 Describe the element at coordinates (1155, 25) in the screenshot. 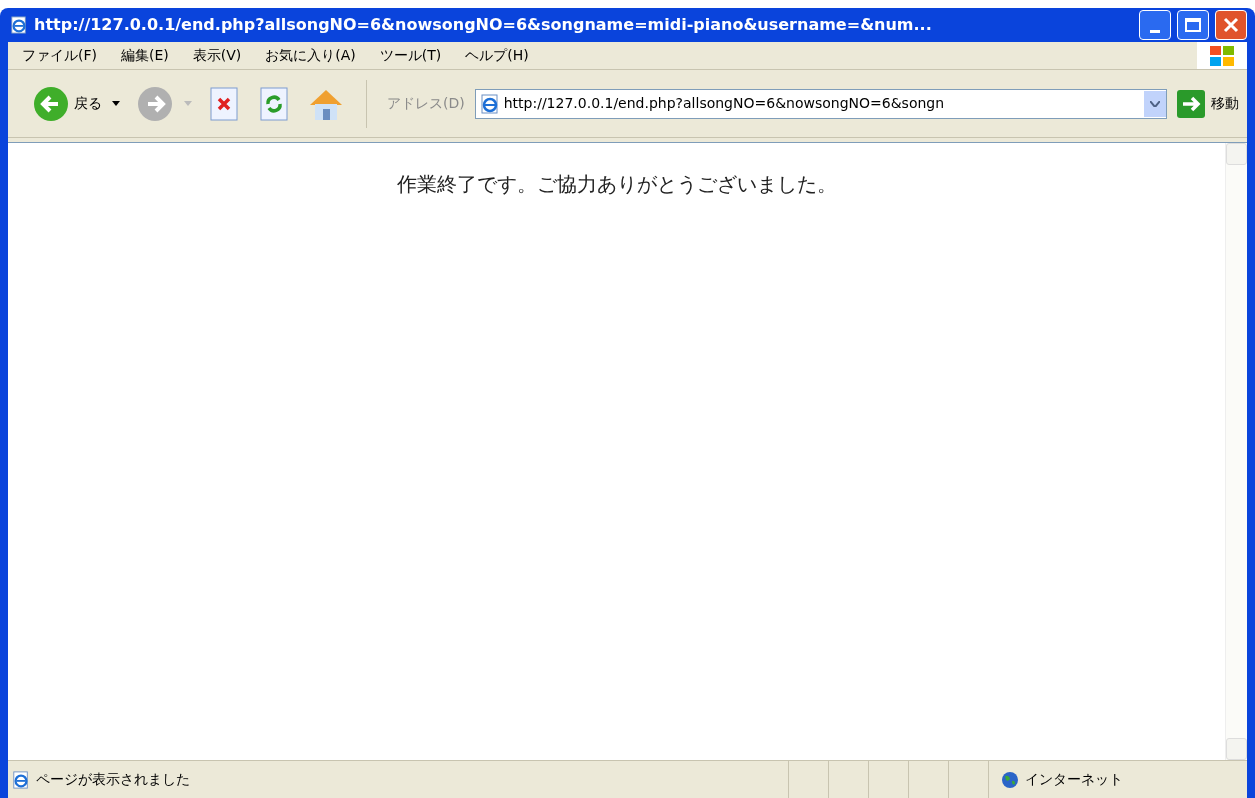

I see `minimize-button` at that location.